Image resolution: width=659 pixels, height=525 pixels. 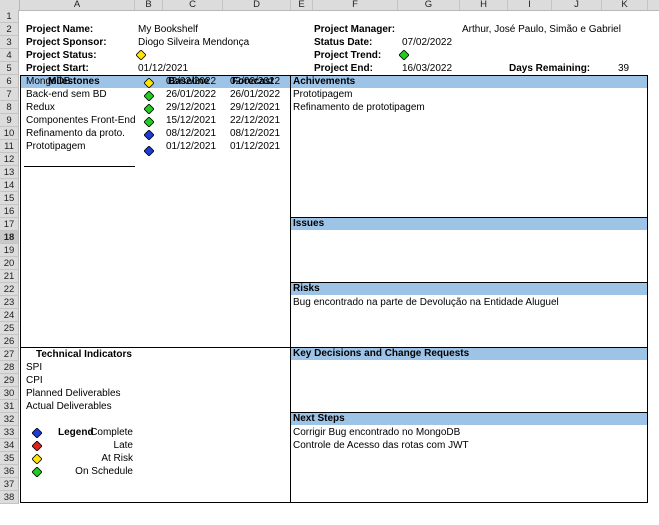 What do you see at coordinates (55, 146) in the screenshot?
I see `milestone-name: Prototipagem` at bounding box center [55, 146].